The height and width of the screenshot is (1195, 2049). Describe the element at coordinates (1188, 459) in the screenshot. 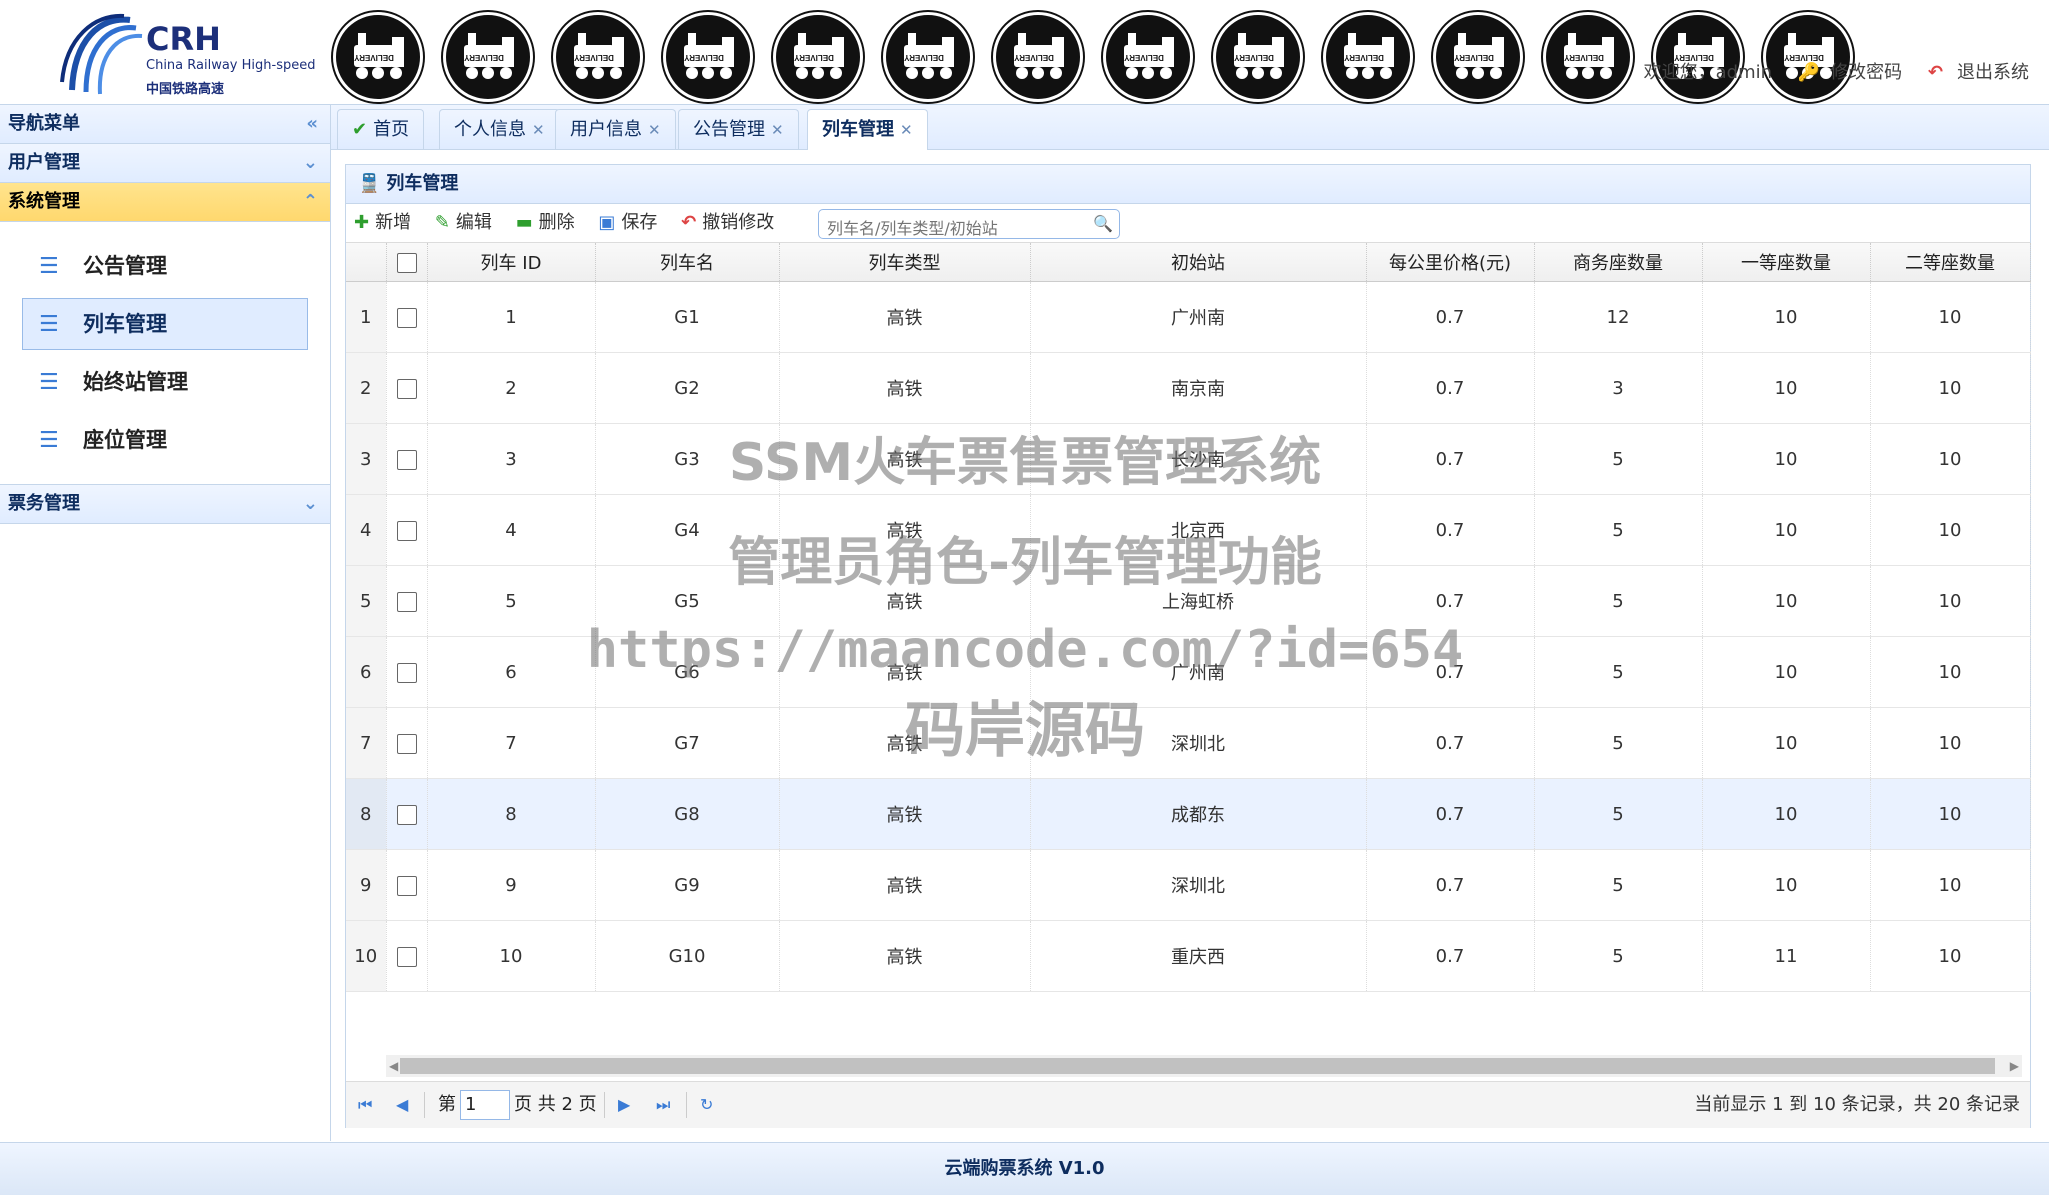

I see `table-row: 3 3 G3 高铁 长沙南 0.7 5 10 10` at that location.